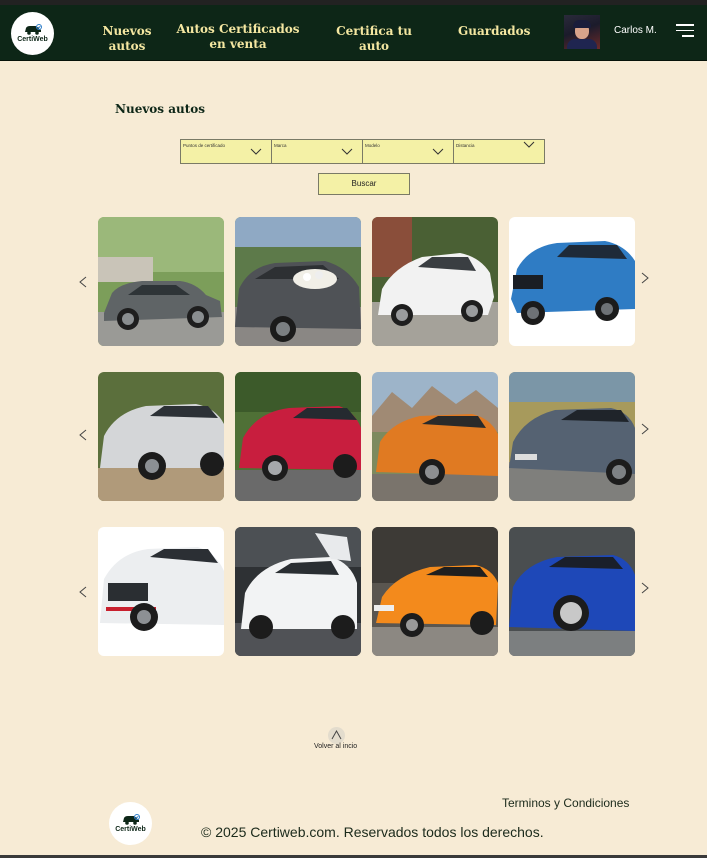  I want to click on footer-certiweb-logo: CertiWeb, so click(130, 823).